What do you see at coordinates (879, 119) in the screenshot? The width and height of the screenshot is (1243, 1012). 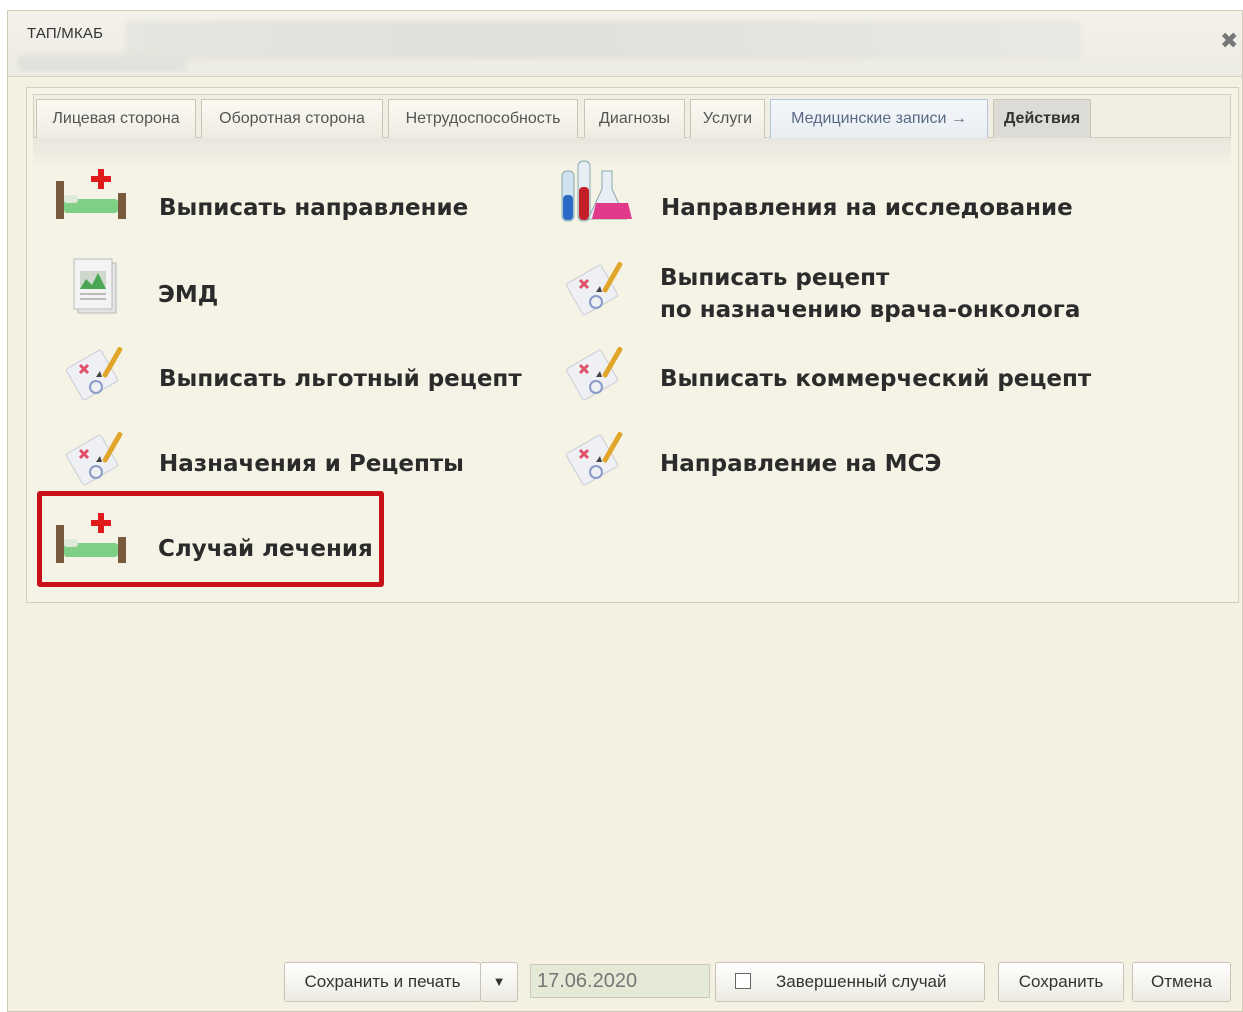 I see `tab-medical-records: Медицинские записи →` at bounding box center [879, 119].